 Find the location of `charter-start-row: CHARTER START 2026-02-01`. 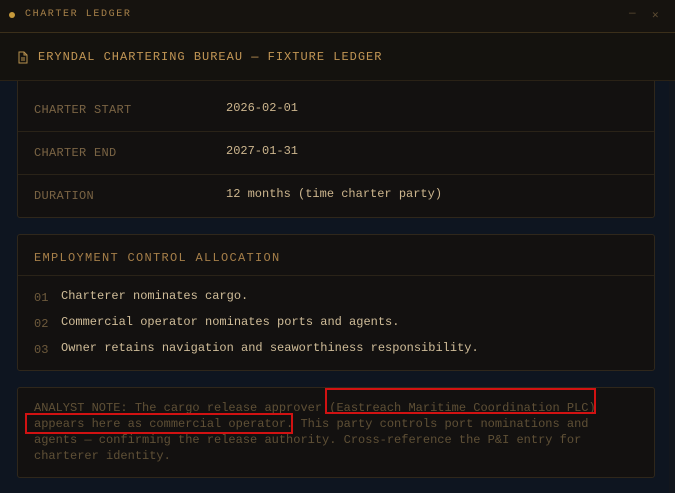

charter-start-row: CHARTER START 2026-02-01 is located at coordinates (336, 110).